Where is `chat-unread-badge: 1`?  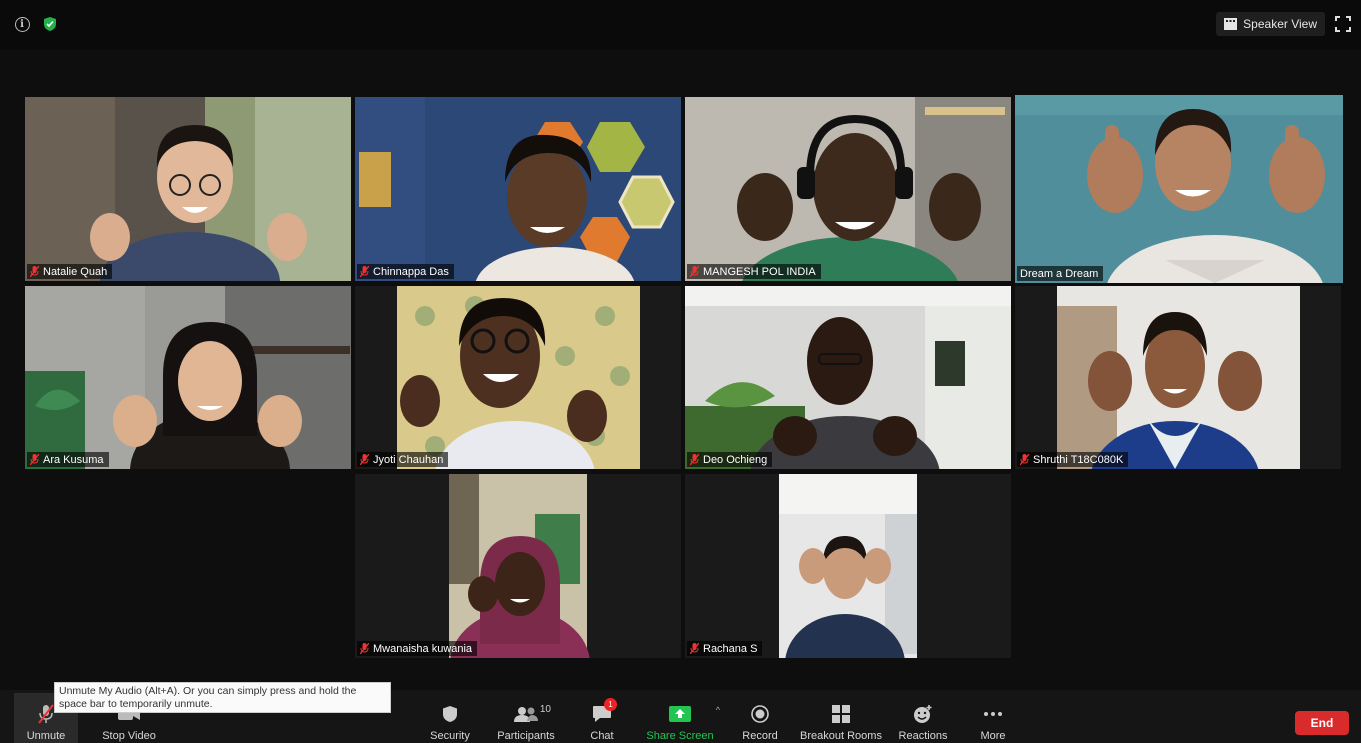
chat-unread-badge: 1 is located at coordinates (610, 704).